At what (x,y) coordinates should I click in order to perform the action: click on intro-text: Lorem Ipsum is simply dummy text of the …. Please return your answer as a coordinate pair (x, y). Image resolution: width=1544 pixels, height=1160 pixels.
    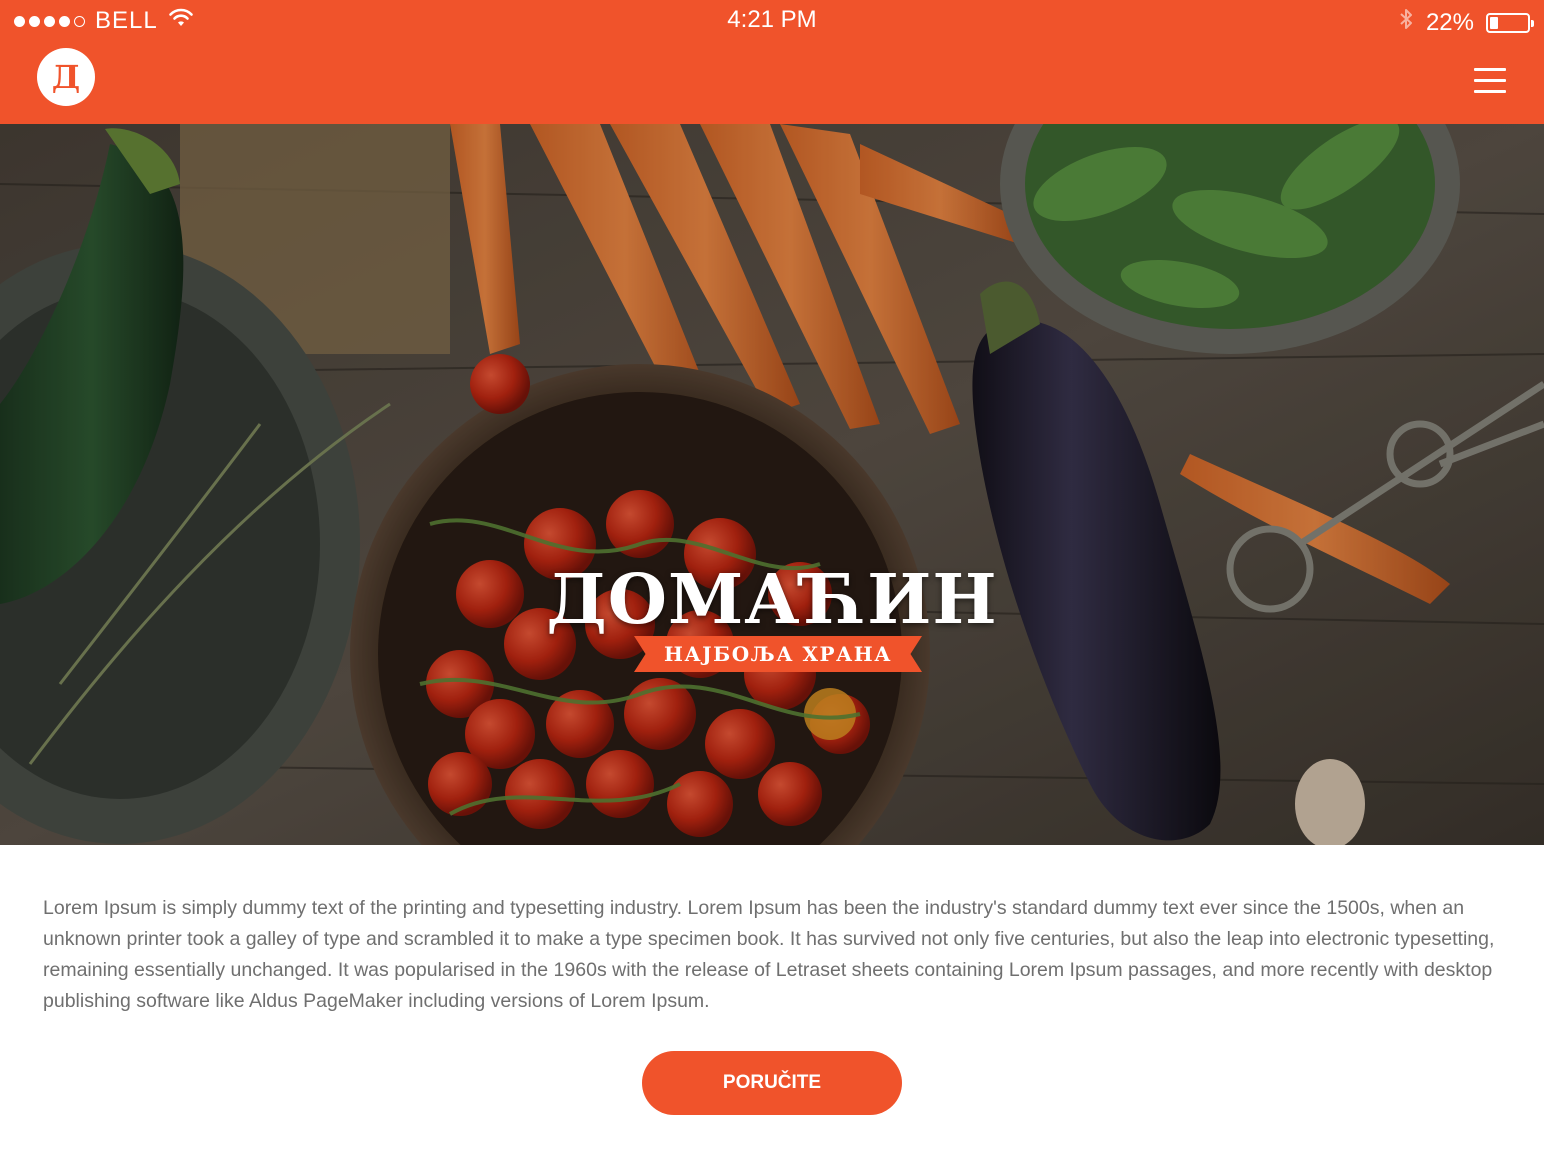
    Looking at the image, I should click on (769, 954).